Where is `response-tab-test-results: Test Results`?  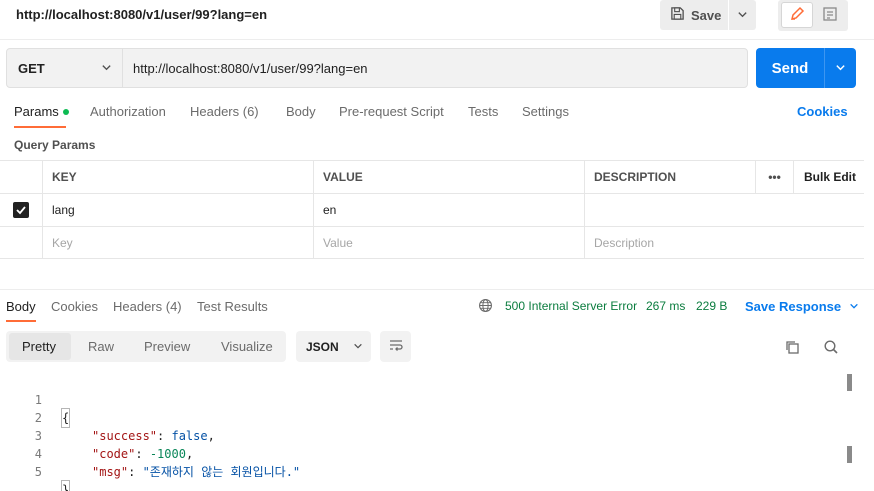 response-tab-test-results: Test Results is located at coordinates (232, 306).